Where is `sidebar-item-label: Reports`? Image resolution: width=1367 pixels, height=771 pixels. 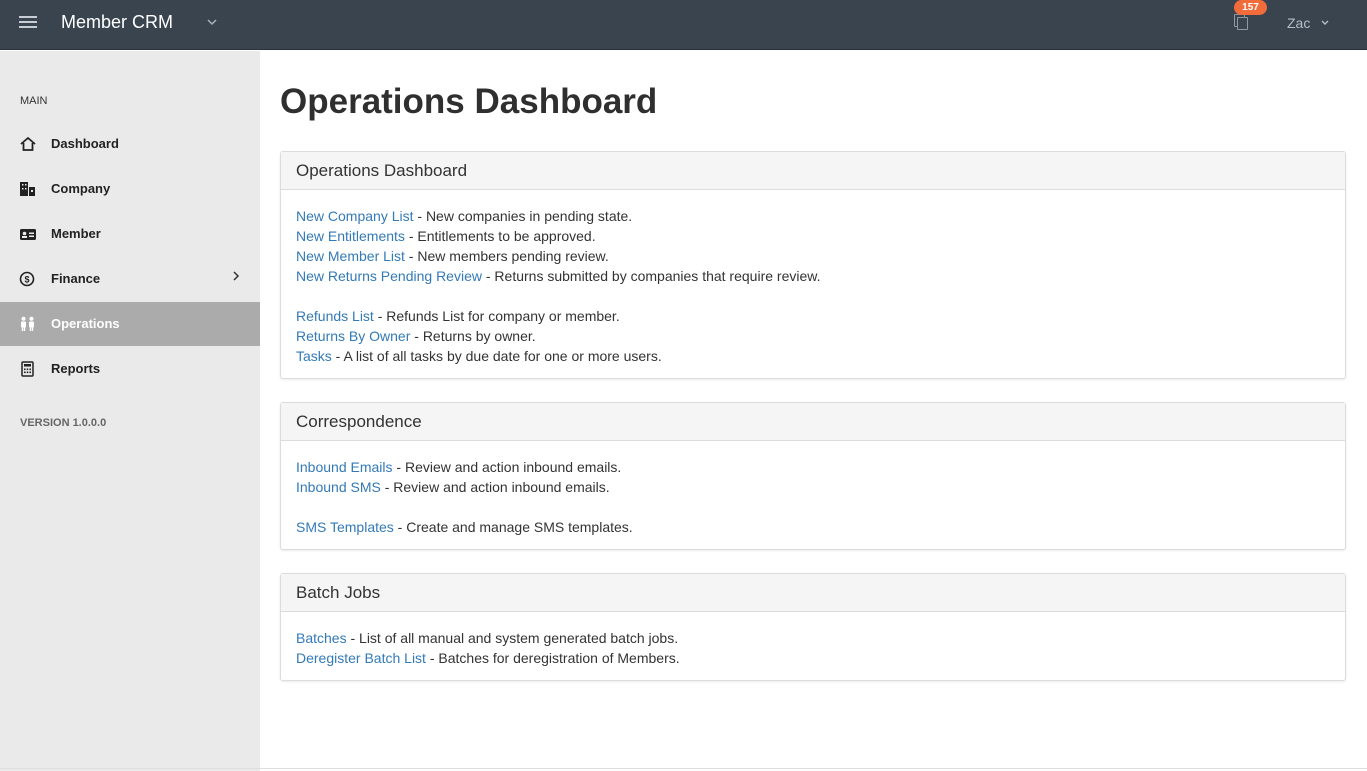 sidebar-item-label: Reports is located at coordinates (76, 368).